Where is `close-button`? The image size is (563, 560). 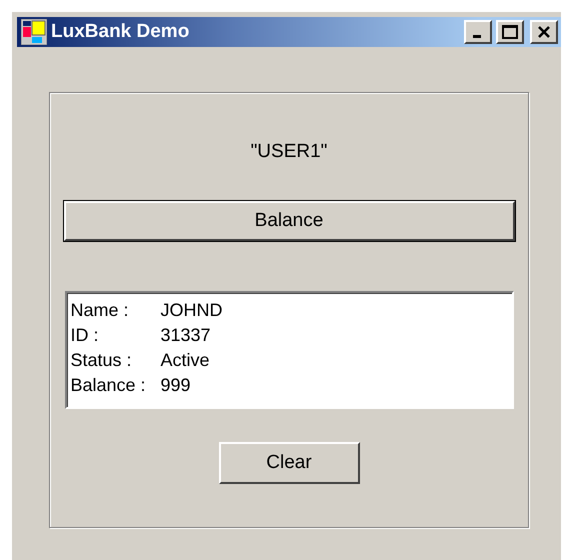 close-button is located at coordinates (544, 32).